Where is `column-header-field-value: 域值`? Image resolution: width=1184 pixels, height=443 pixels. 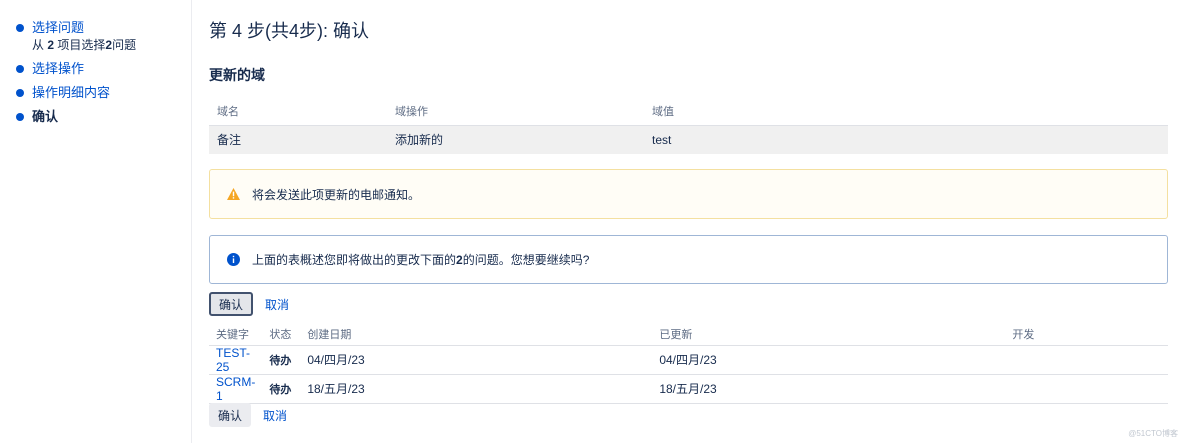 column-header-field-value: 域值 is located at coordinates (906, 112).